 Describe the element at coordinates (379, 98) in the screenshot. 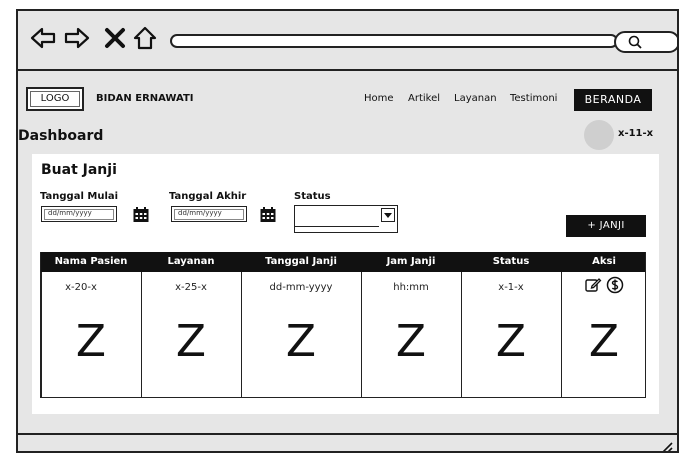

I see `nav-home: Home` at that location.